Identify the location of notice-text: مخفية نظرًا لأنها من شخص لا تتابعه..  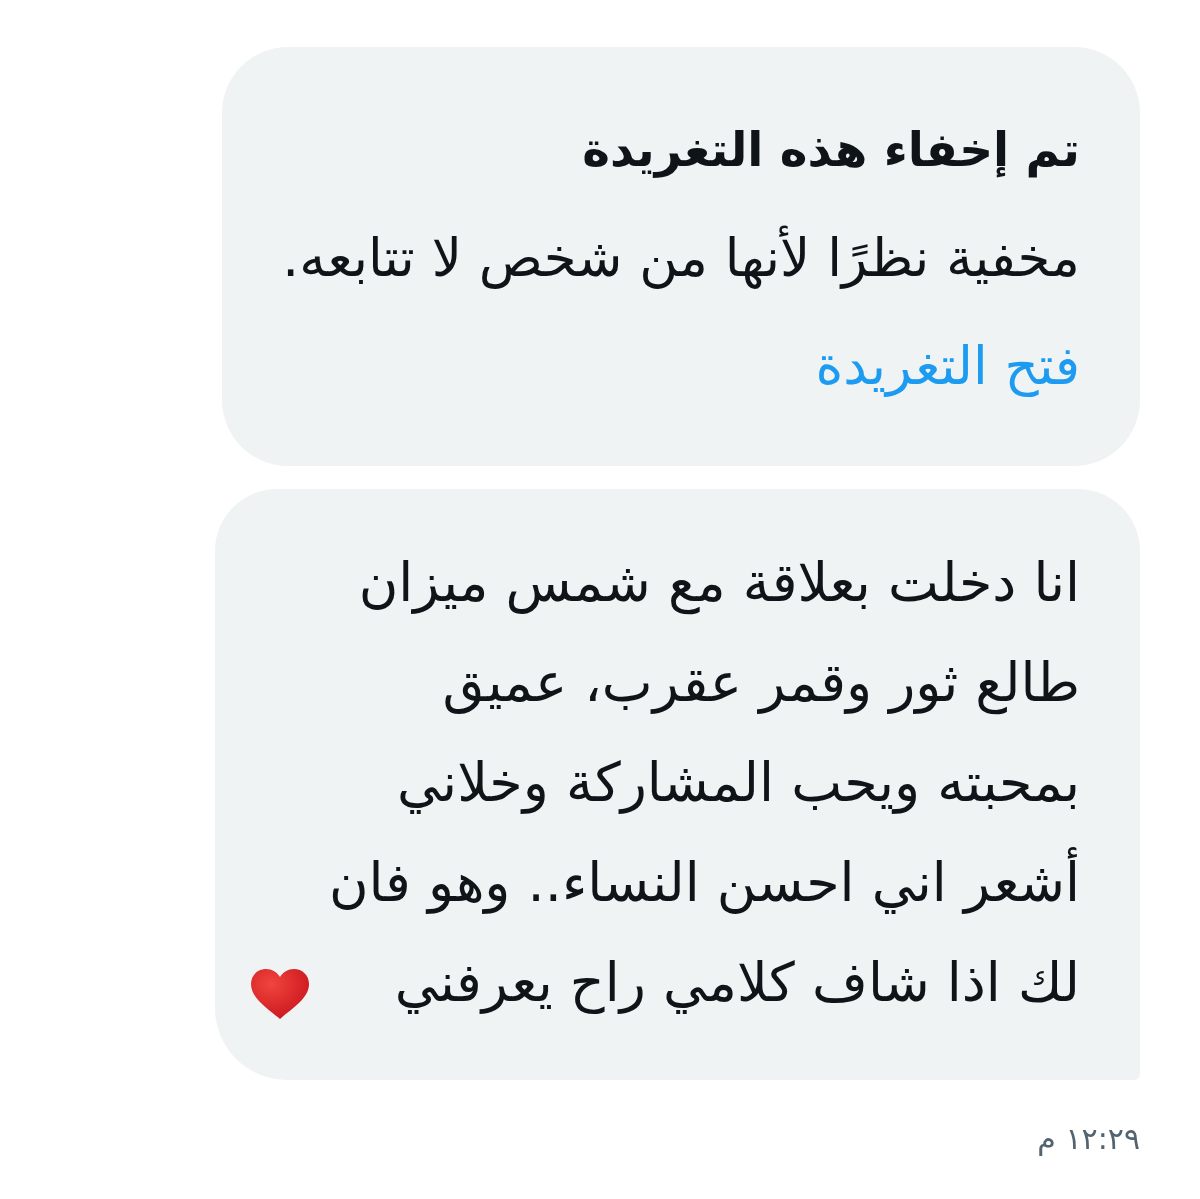
(681, 257).